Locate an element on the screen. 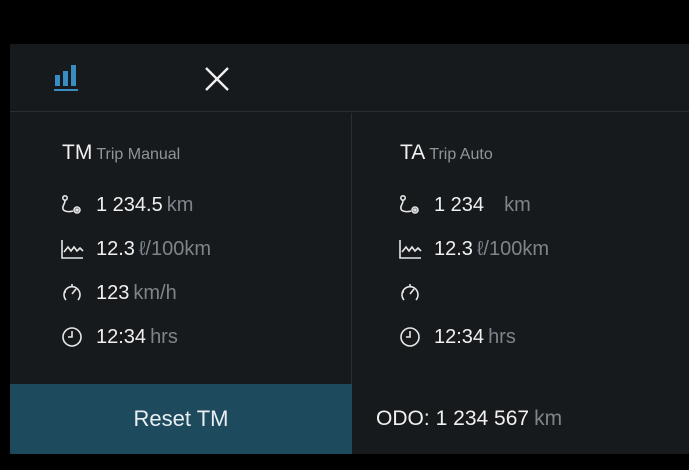  ta-consumption-value: 12.3 is located at coordinates (453, 248).